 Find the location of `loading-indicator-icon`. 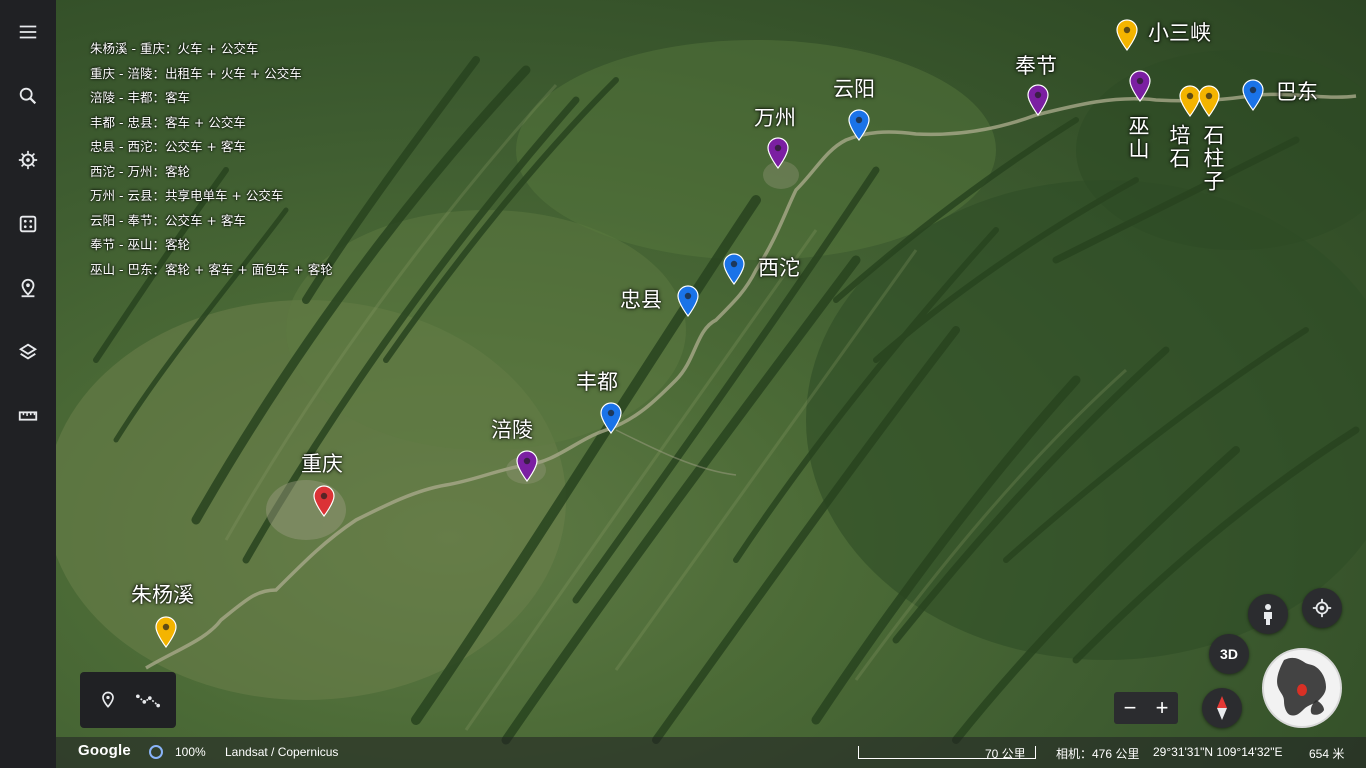

loading-indicator-icon is located at coordinates (156, 752).